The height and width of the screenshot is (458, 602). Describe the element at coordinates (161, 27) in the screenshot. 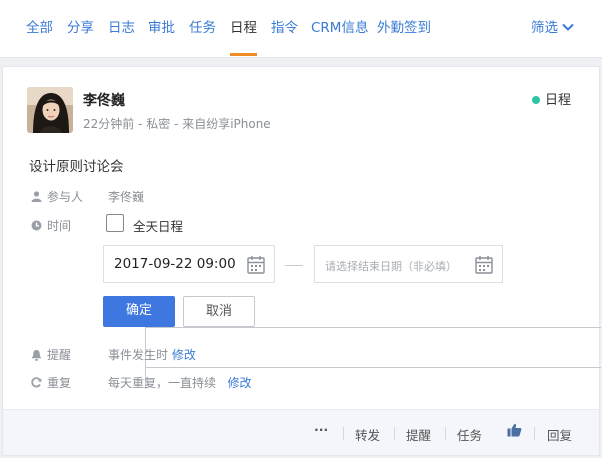

I see `tab-approval: 审批` at that location.